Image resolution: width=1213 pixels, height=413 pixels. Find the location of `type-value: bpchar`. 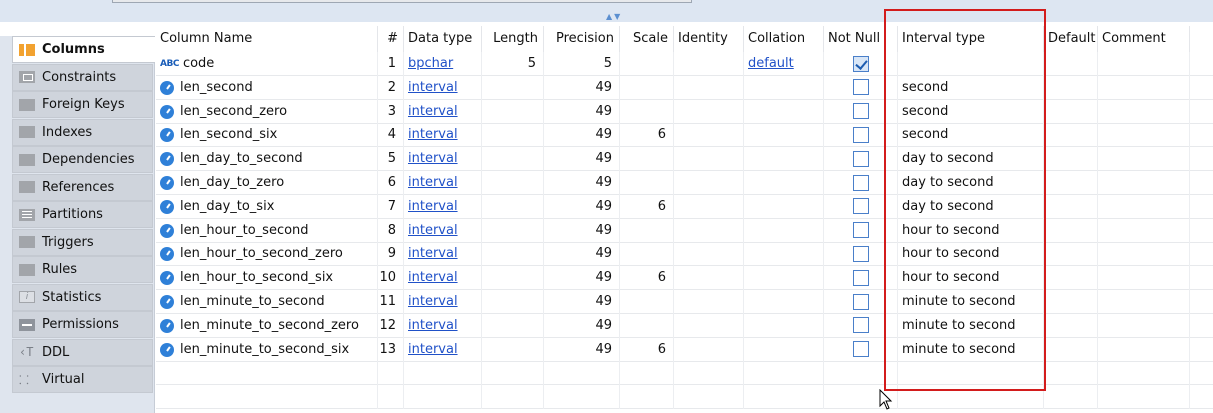

type-value: bpchar is located at coordinates (430, 63).